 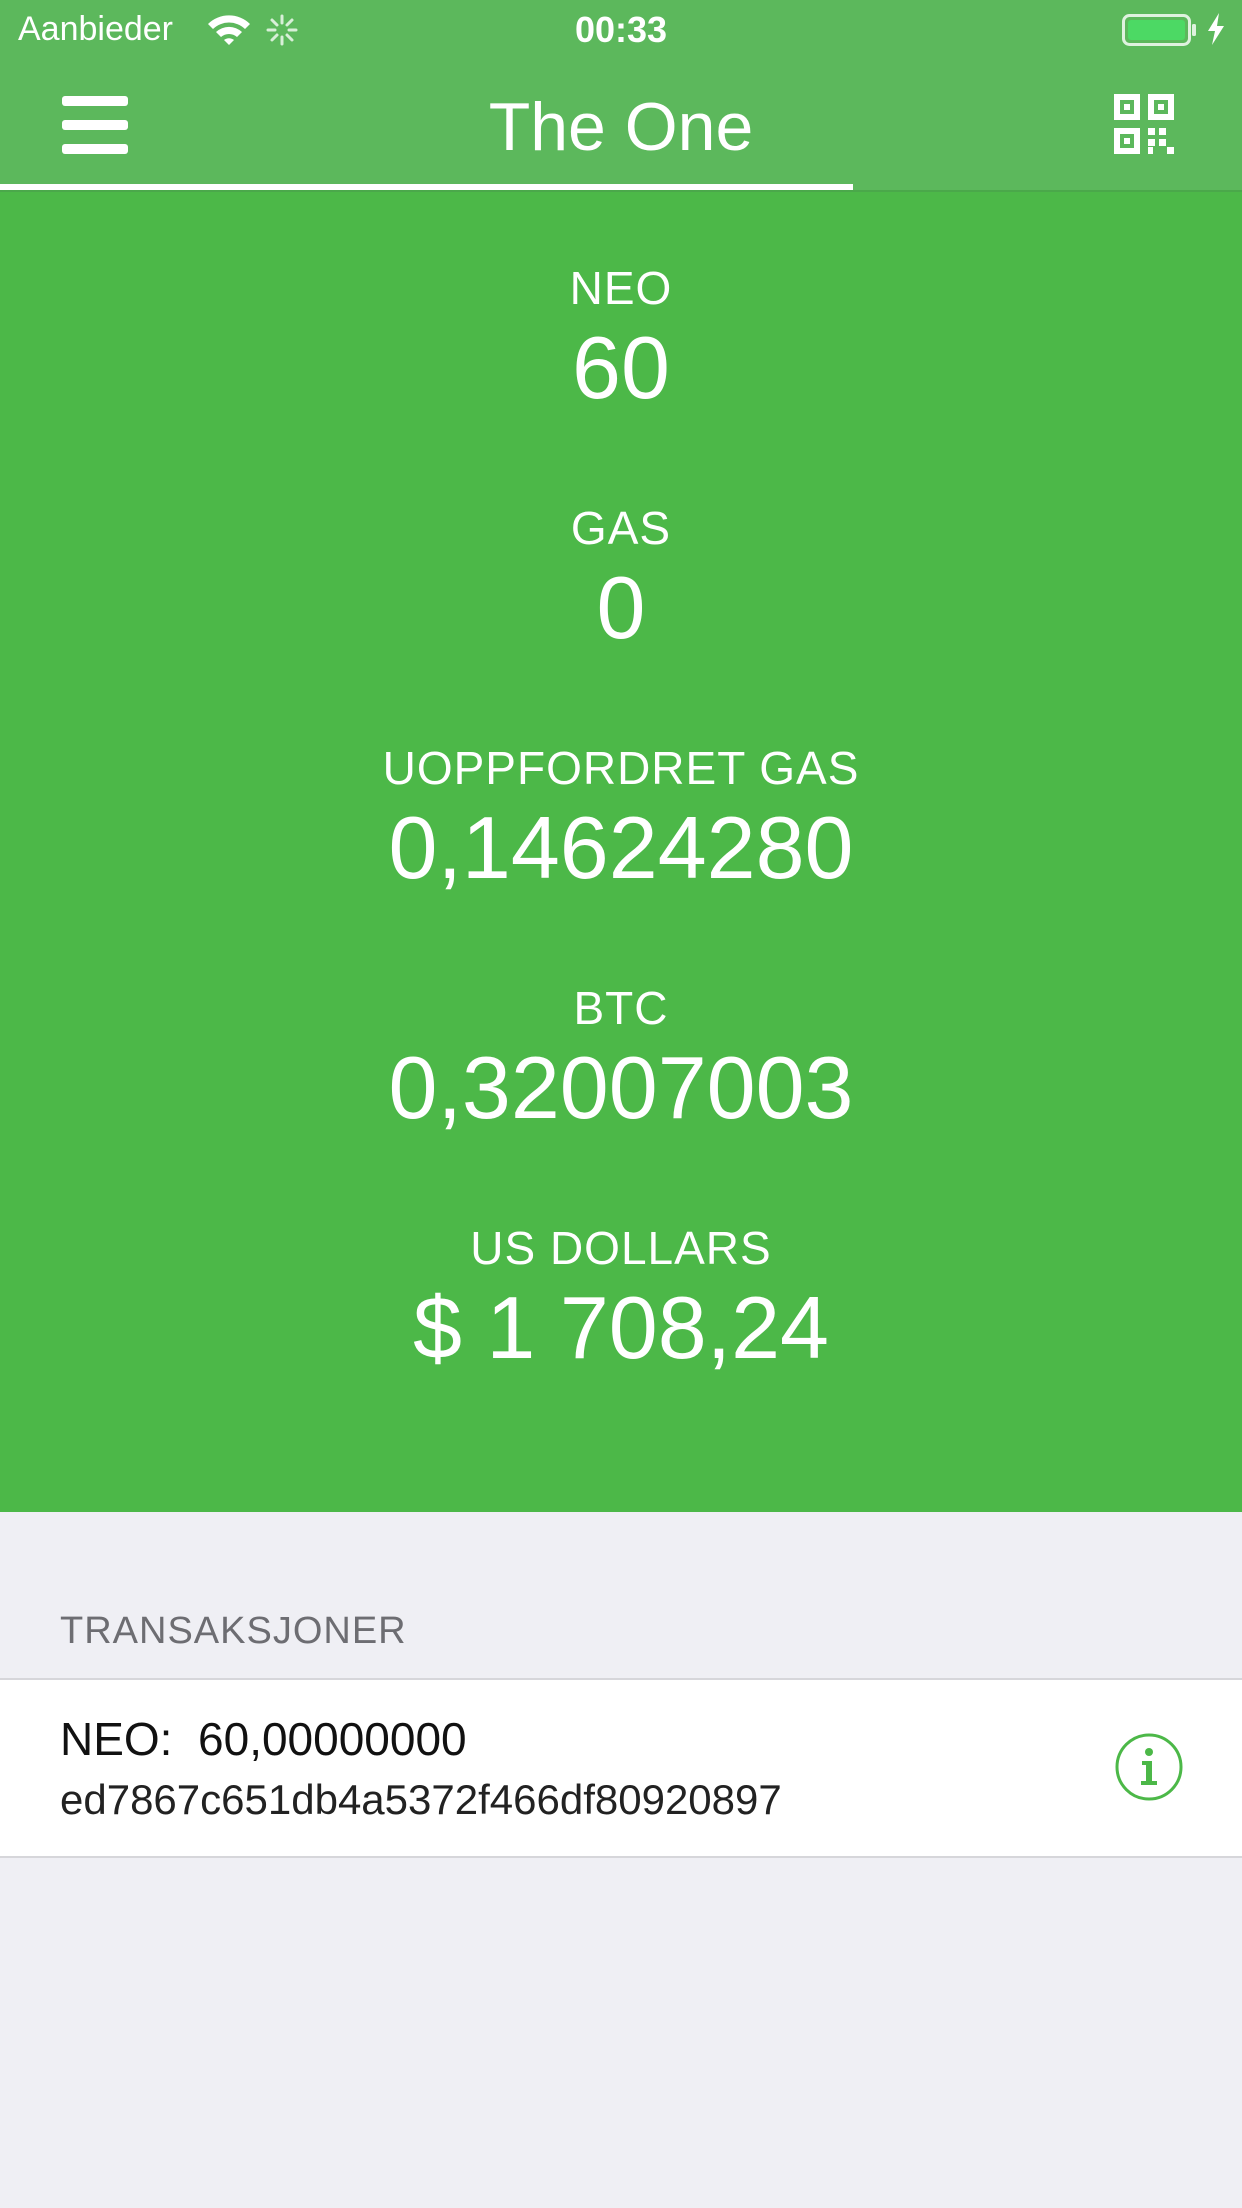 I want to click on neo-balance: NEO 60, so click(x=621, y=340).